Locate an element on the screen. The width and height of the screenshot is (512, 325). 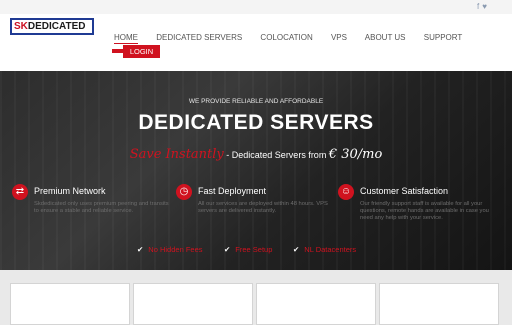
check-no-hidden-fees: ✔ No Hidden Fees is located at coordinates (170, 249).